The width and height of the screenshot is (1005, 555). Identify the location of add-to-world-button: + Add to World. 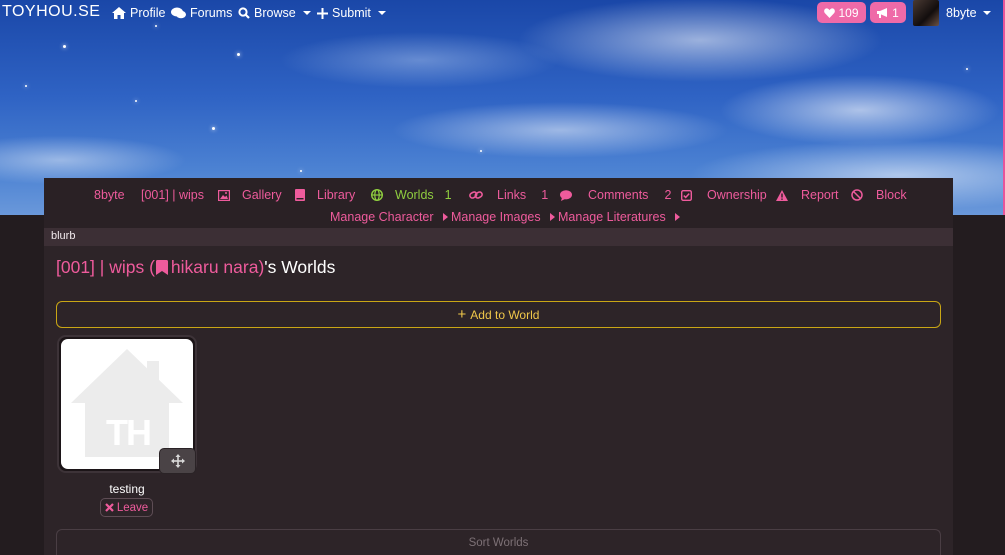
(498, 314).